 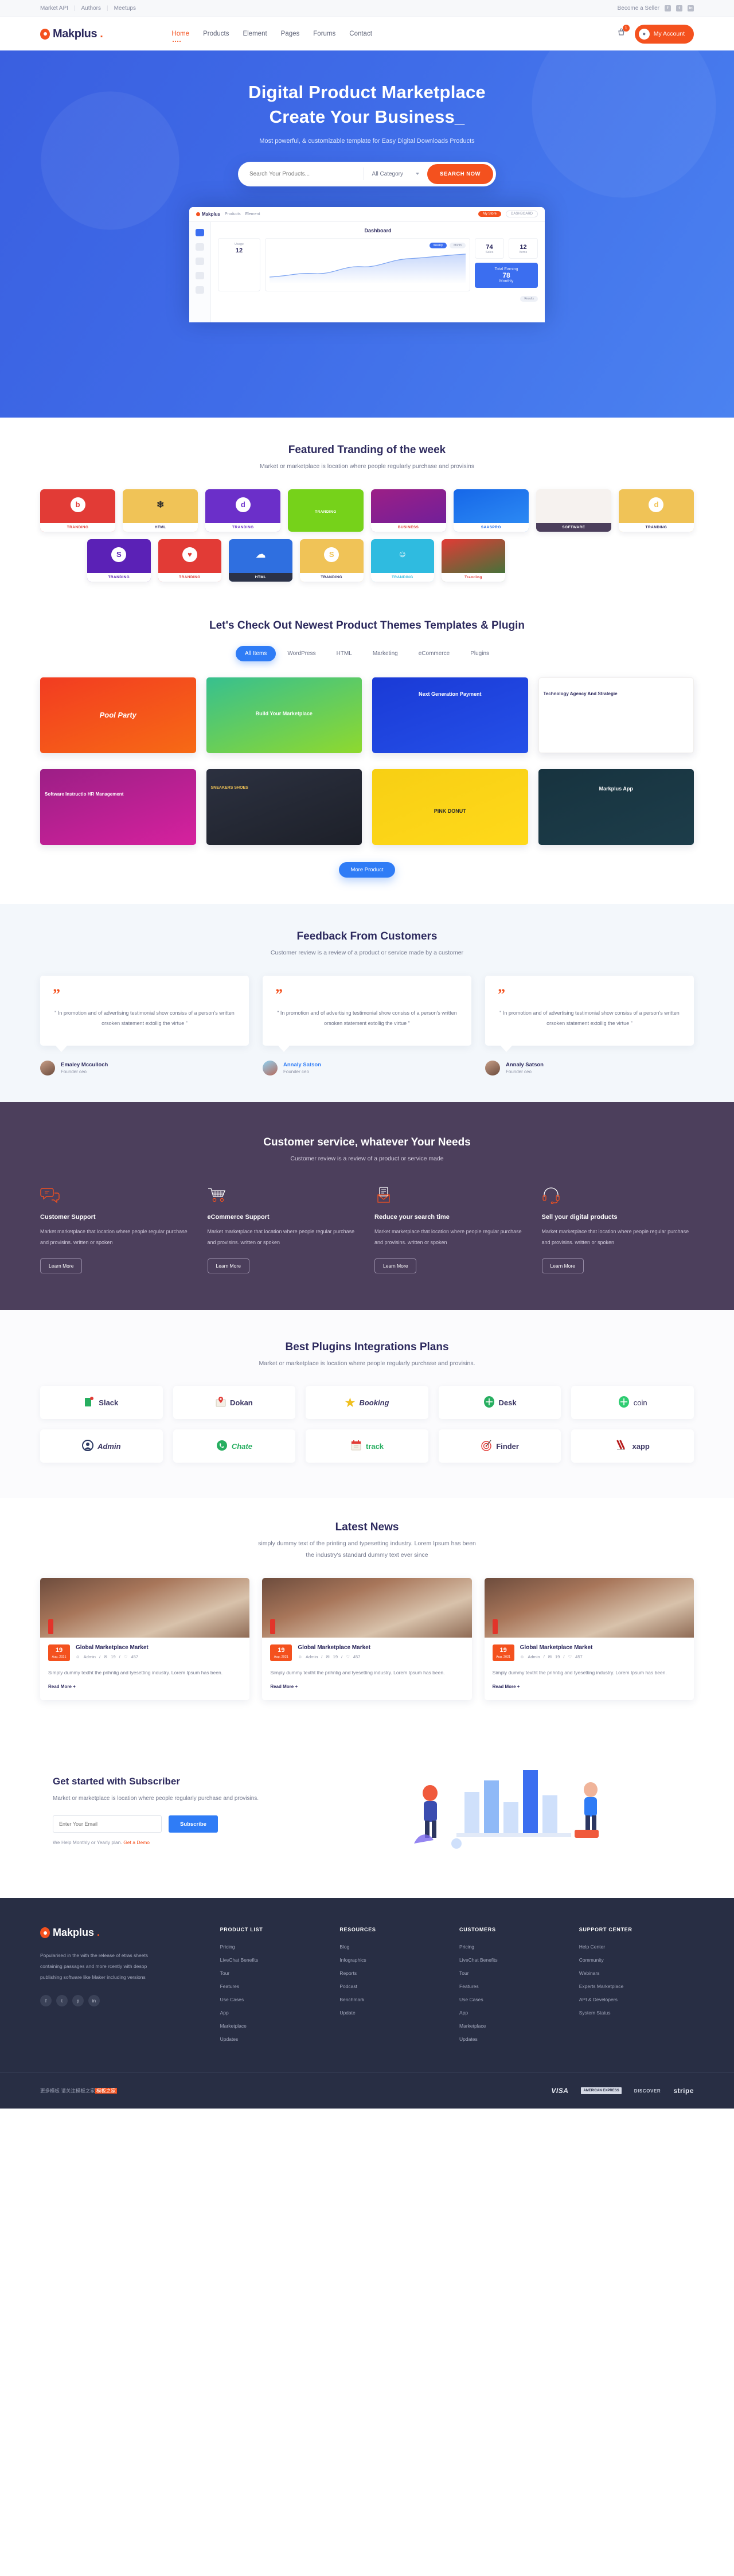 What do you see at coordinates (234, 1403) in the screenshot?
I see `plugin-card: Dokan` at bounding box center [234, 1403].